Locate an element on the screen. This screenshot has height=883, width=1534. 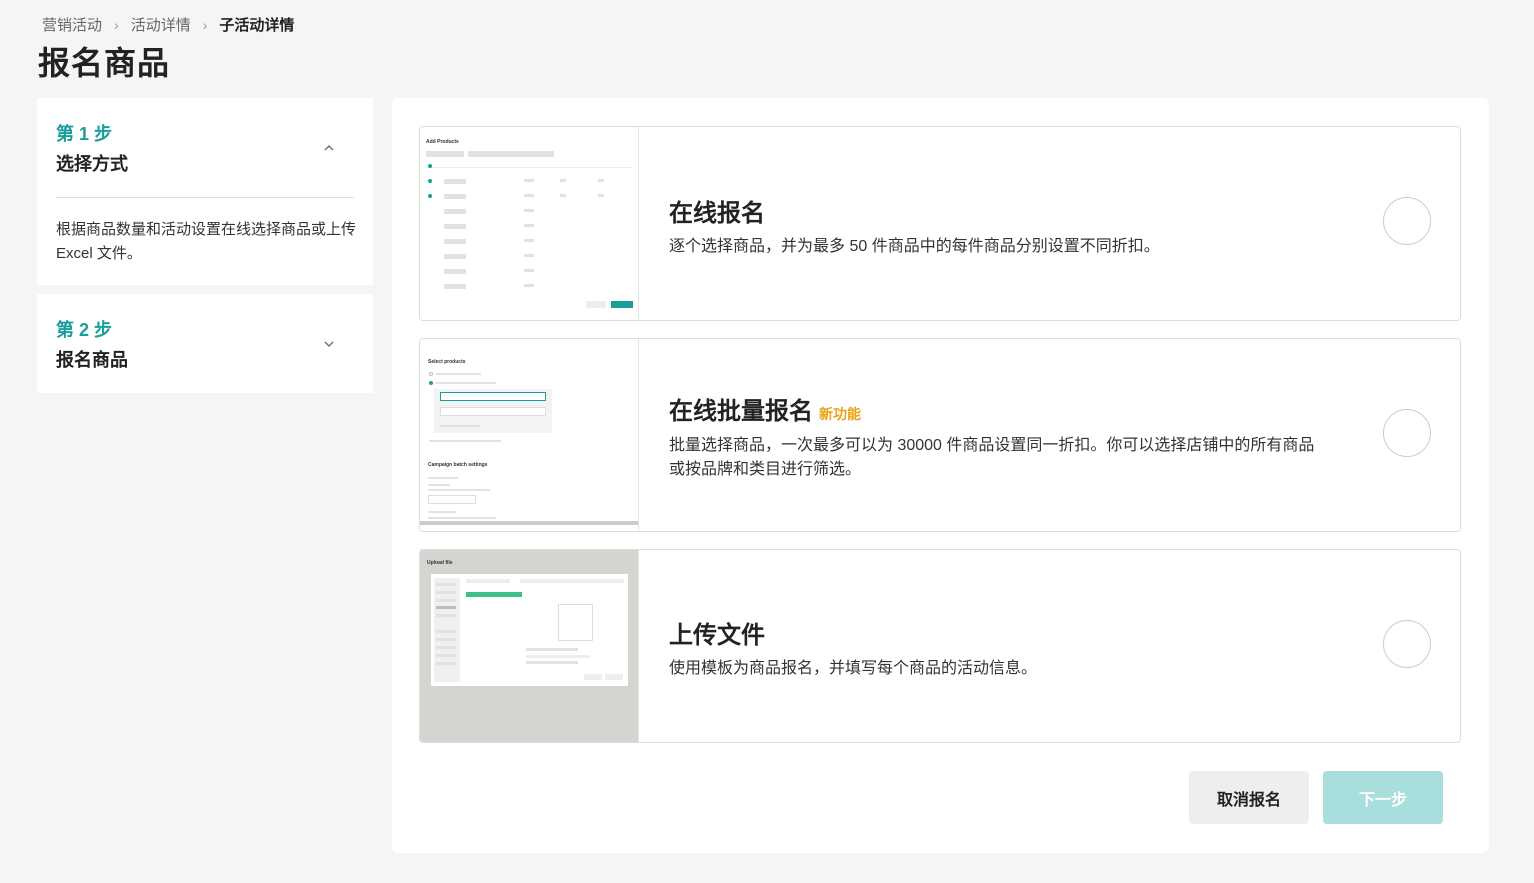
step-2-card: 第 2 步 报名商品 is located at coordinates (205, 343).